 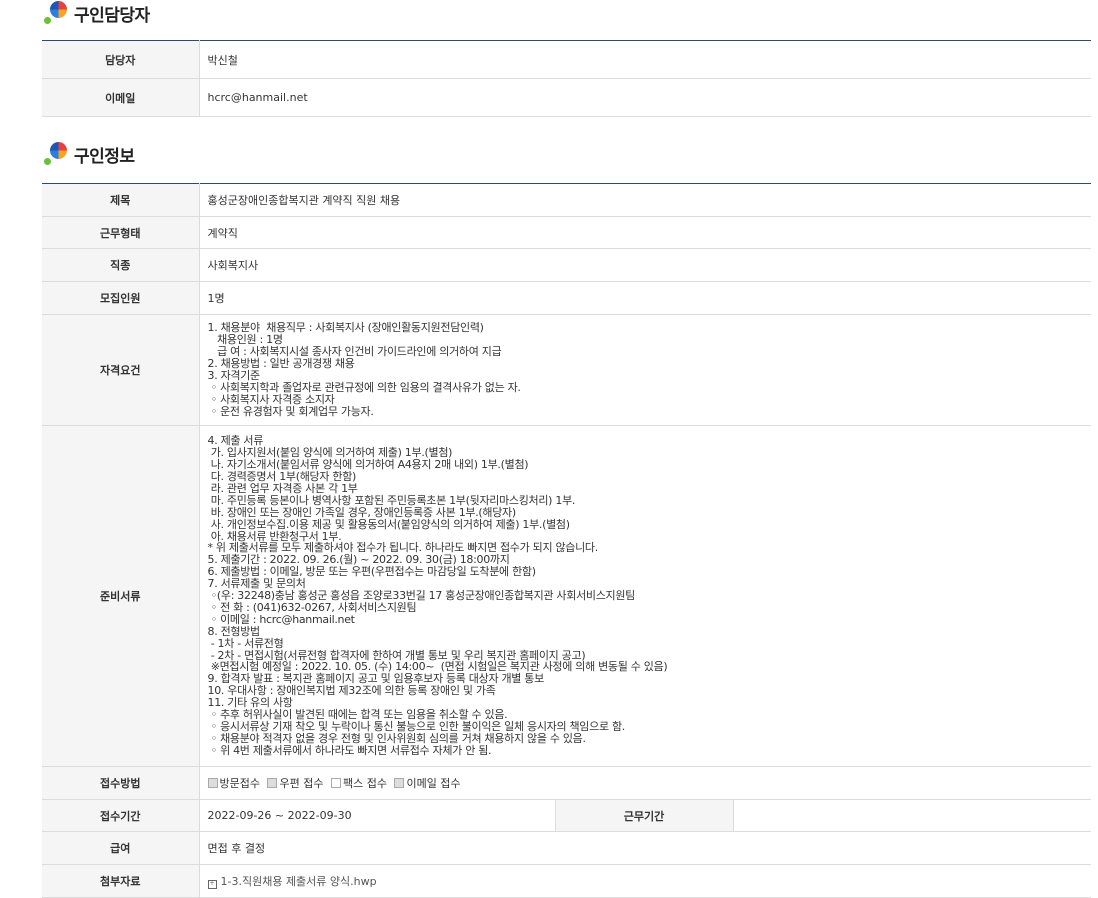 What do you see at coordinates (566, 97) in the screenshot?
I see `table-row: 이메일 hcrc@hanmail.net` at bounding box center [566, 97].